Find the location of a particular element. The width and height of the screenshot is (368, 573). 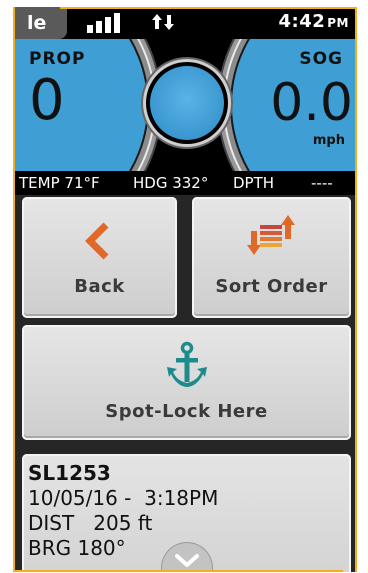

waypoint-bearing: BRG 180° is located at coordinates (77, 548).